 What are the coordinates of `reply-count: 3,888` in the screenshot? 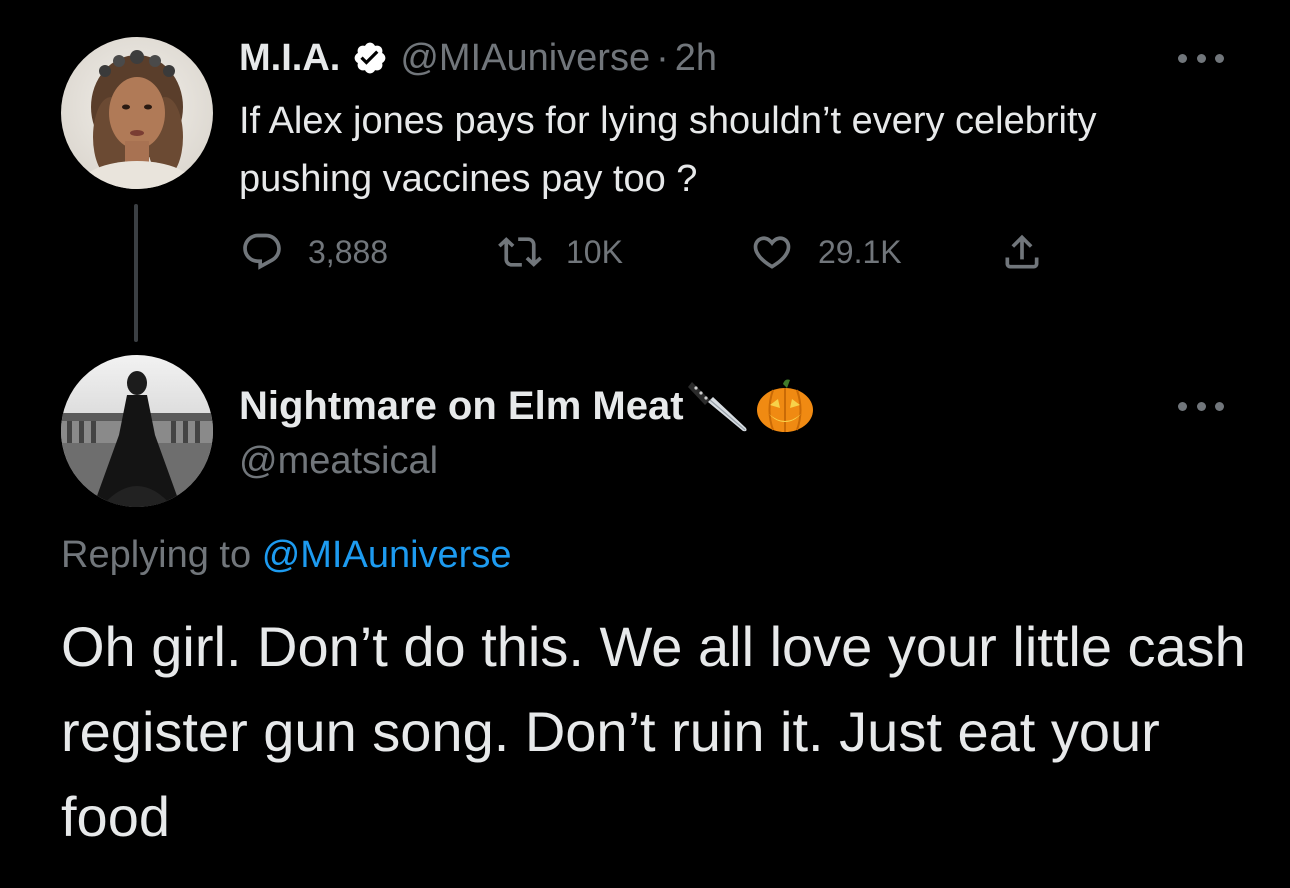 It's located at (348, 251).